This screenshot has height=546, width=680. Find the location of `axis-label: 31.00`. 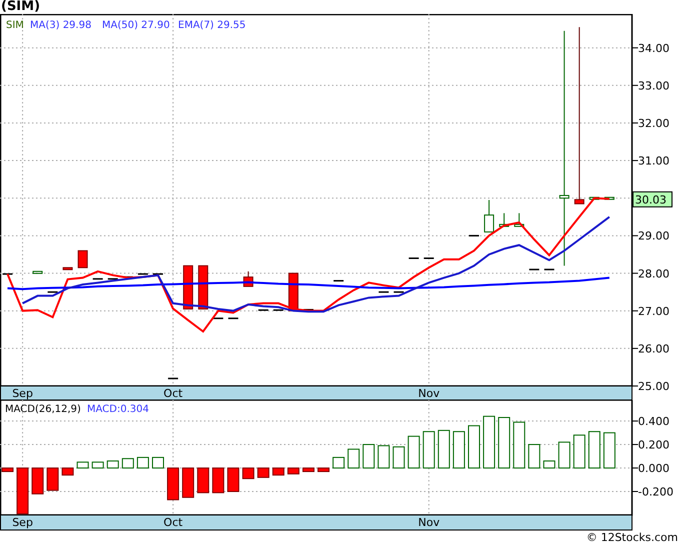

axis-label: 31.00 is located at coordinates (654, 161).